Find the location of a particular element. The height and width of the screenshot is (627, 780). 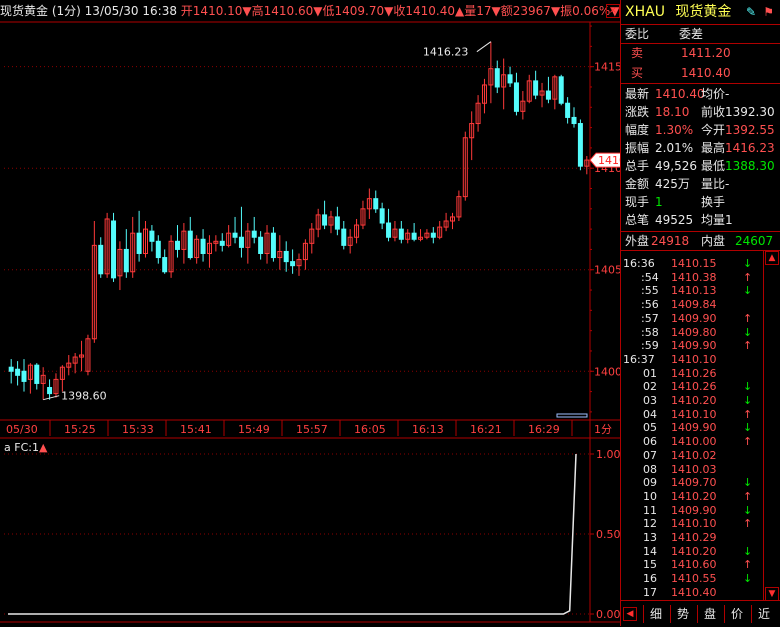

signal-icon: ⚑ is located at coordinates (768, 12).